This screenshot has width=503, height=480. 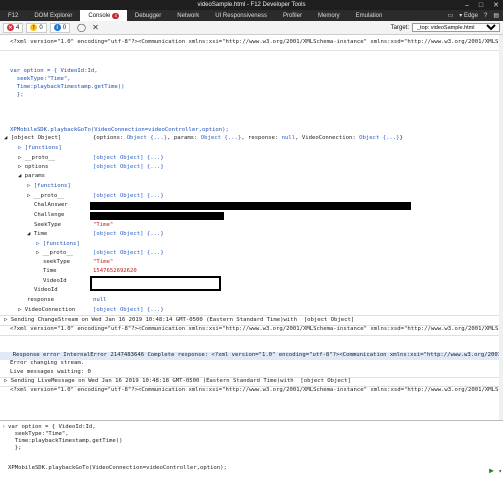 I want to click on tab-network: Network, so click(x=188, y=15).